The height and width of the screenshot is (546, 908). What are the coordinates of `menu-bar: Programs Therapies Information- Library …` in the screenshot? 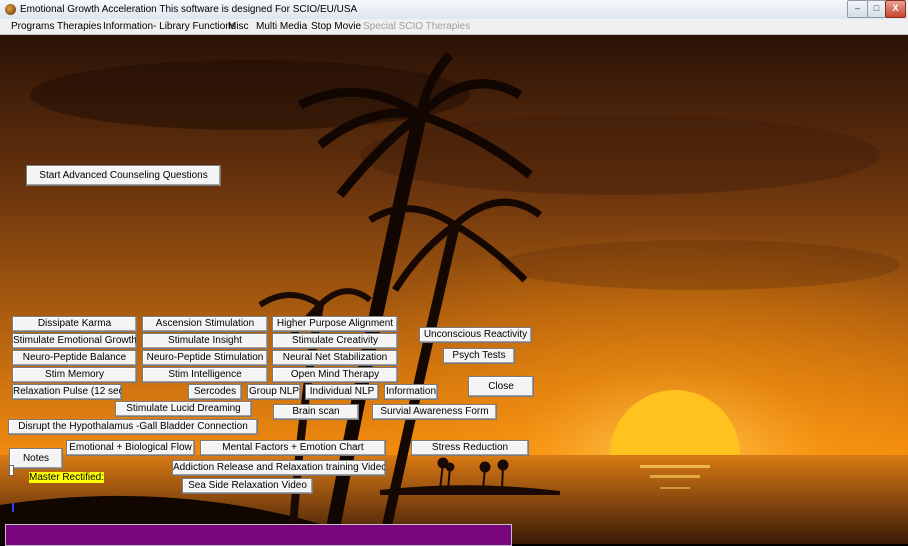 It's located at (454, 27).